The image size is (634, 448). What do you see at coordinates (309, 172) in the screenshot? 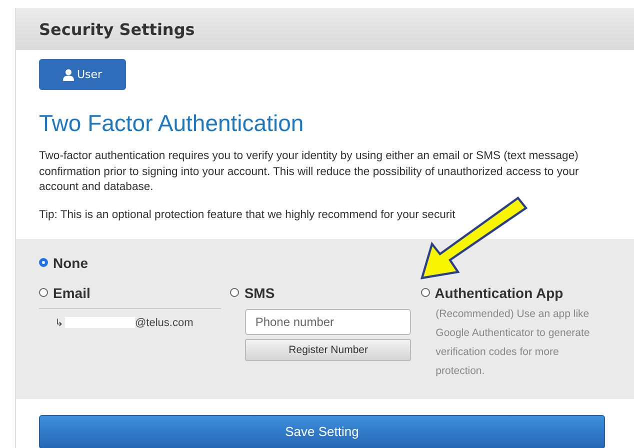
I see `description-text: Two-factor authentication requires you to verify your identity by using either an email or SMS (text message) confirmation prior to signing into your account. This will reduce the possibility of unauthorized access to your account and database.` at bounding box center [309, 172].